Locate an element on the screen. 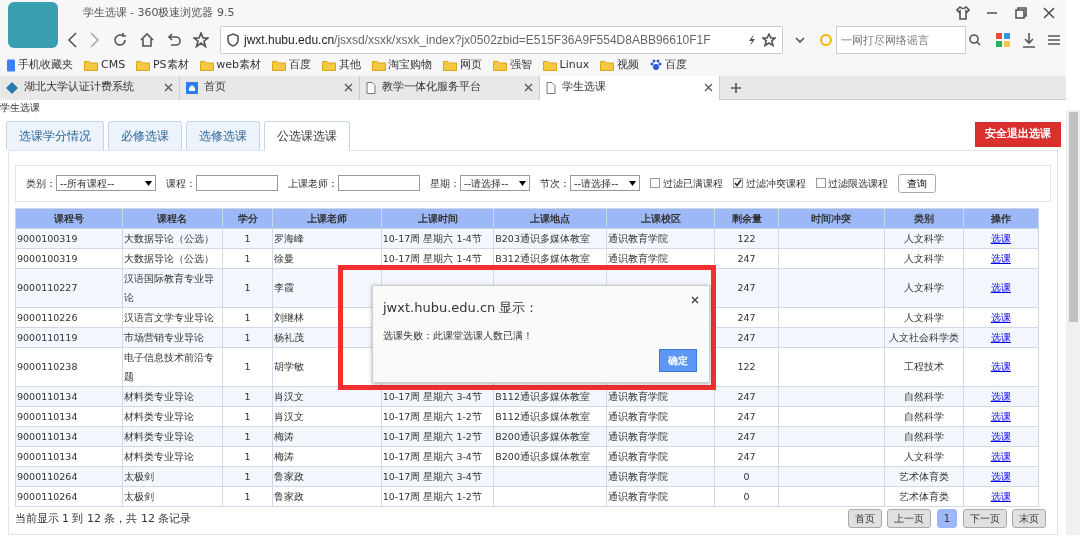 The height and width of the screenshot is (557, 1080). new-tab-icon is located at coordinates (736, 87).